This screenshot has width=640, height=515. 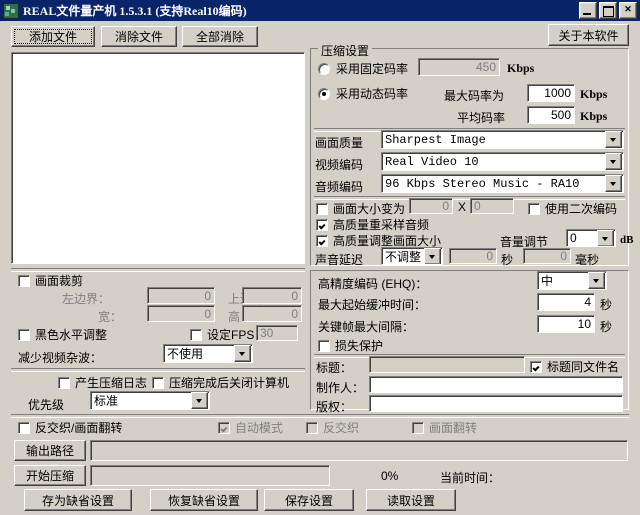 What do you see at coordinates (551, 115) in the screenshot?
I see `avg-rate-input: 500` at bounding box center [551, 115].